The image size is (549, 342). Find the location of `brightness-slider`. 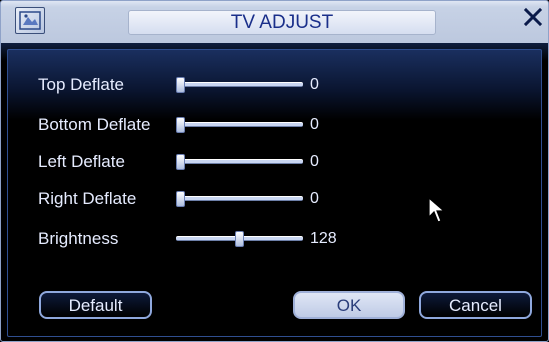

brightness-slider is located at coordinates (239, 239).